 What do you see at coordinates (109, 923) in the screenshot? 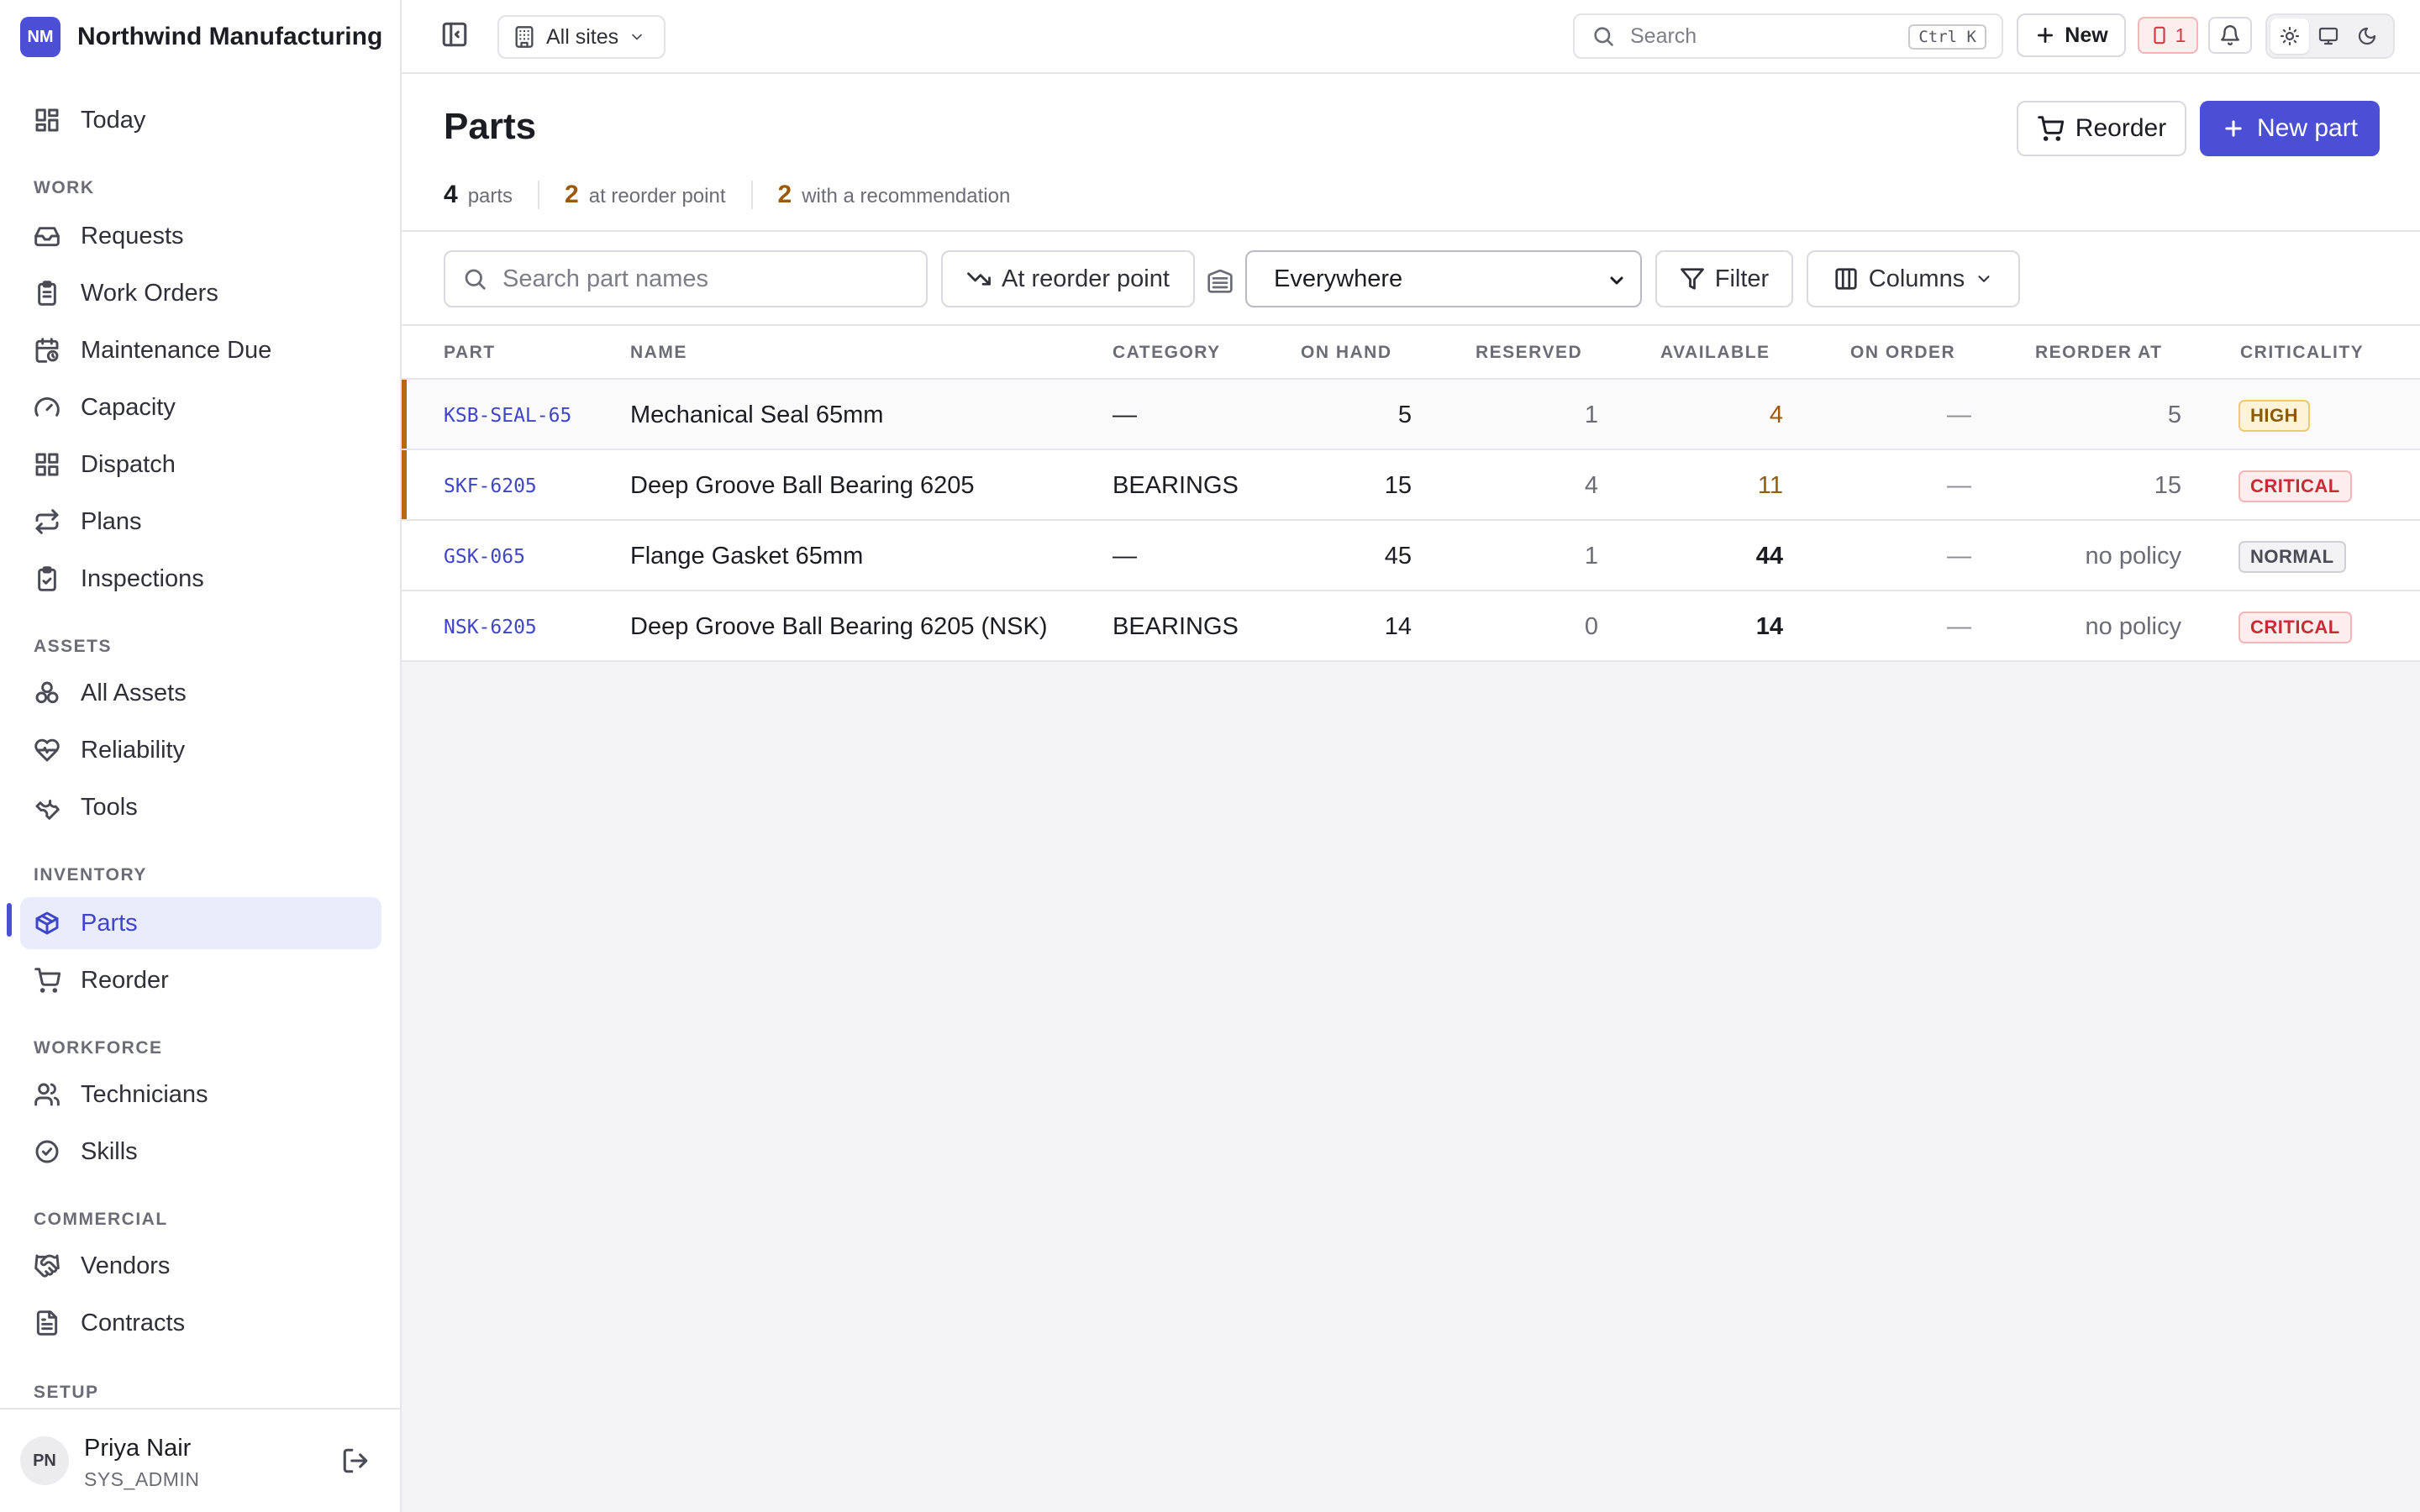
I see `sidebar-item-label: Parts` at bounding box center [109, 923].